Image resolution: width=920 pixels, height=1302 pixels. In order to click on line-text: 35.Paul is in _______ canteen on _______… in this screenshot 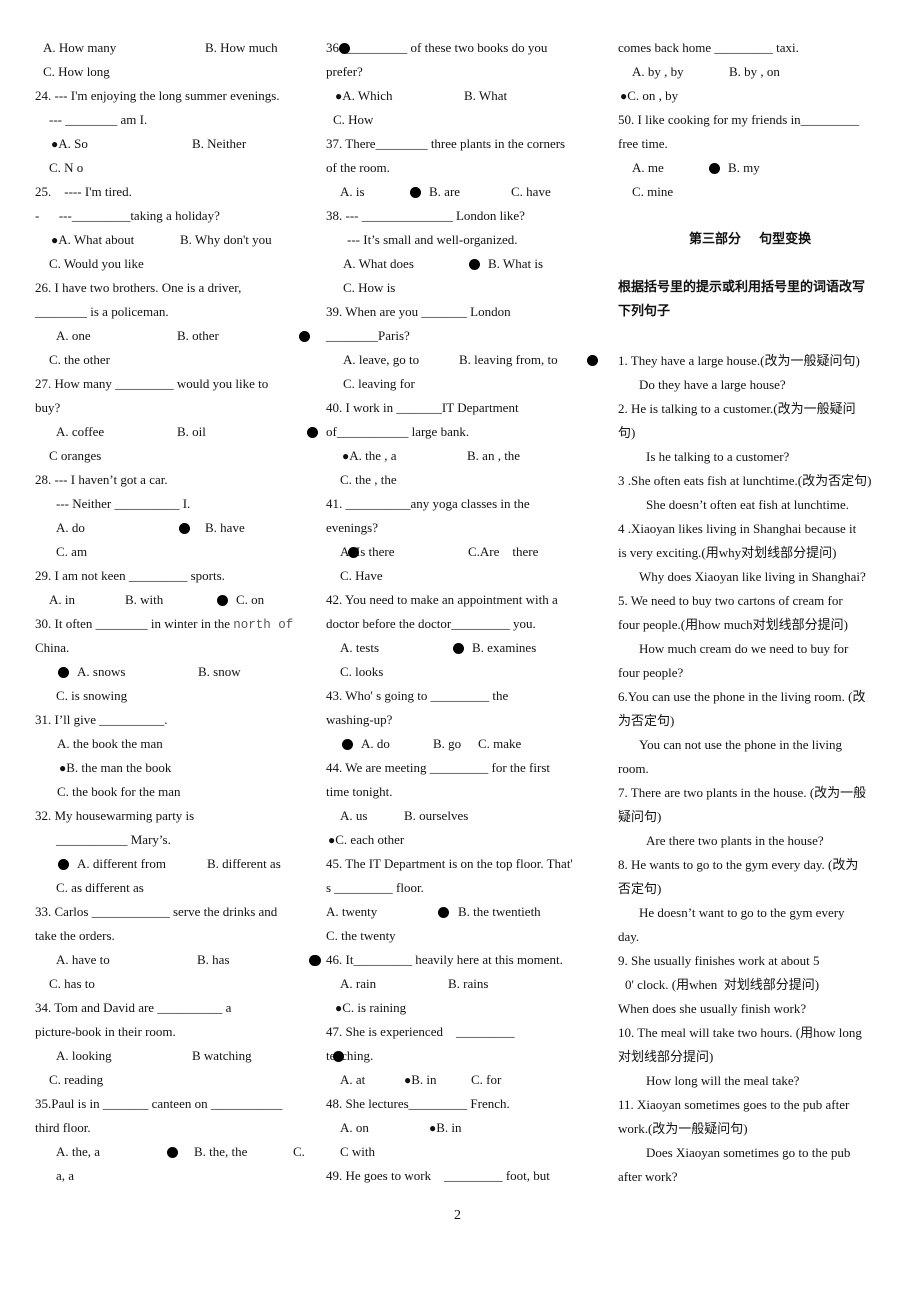, I will do `click(159, 1103)`.